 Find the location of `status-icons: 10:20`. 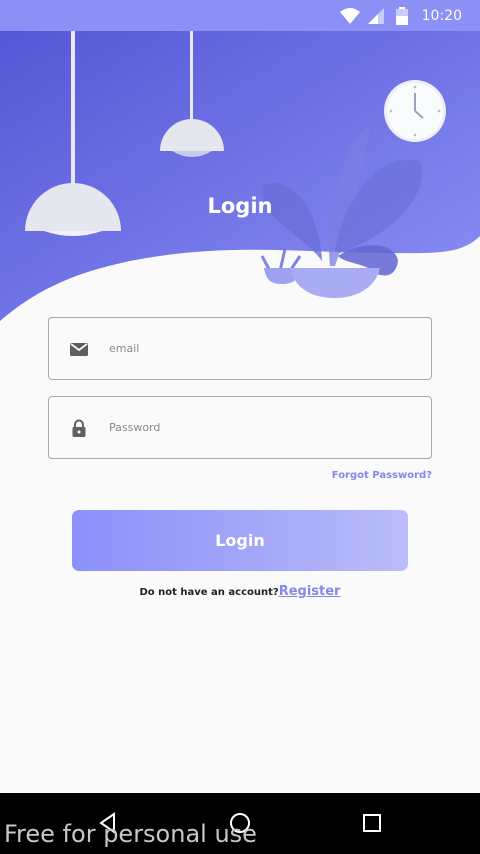

status-icons: 10:20 is located at coordinates (400, 15).